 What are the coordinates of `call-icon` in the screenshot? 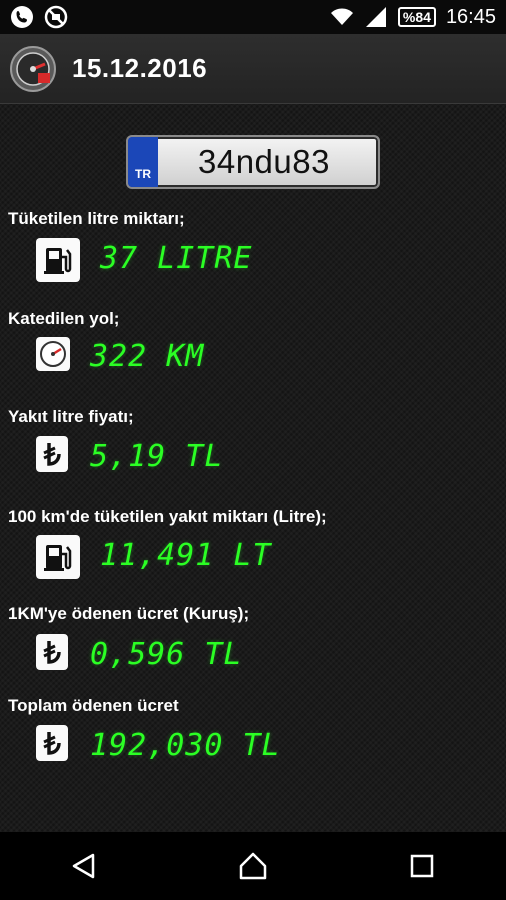 It's located at (22, 17).